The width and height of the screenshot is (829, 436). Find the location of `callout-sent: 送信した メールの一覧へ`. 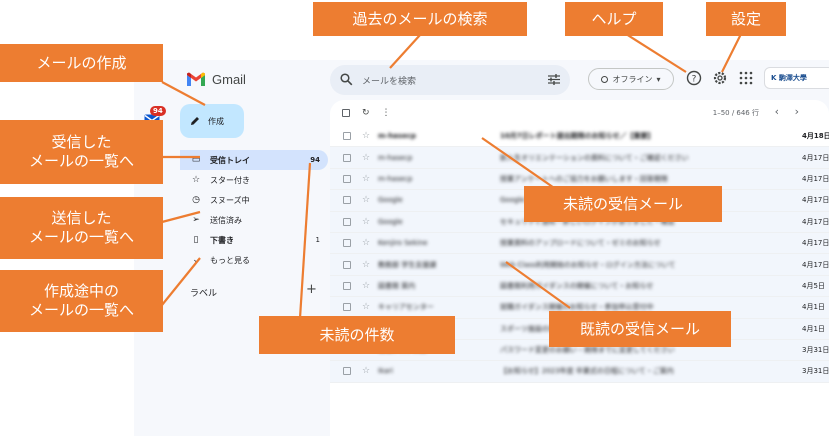

callout-sent: 送信した メールの一覧へ is located at coordinates (81, 228).